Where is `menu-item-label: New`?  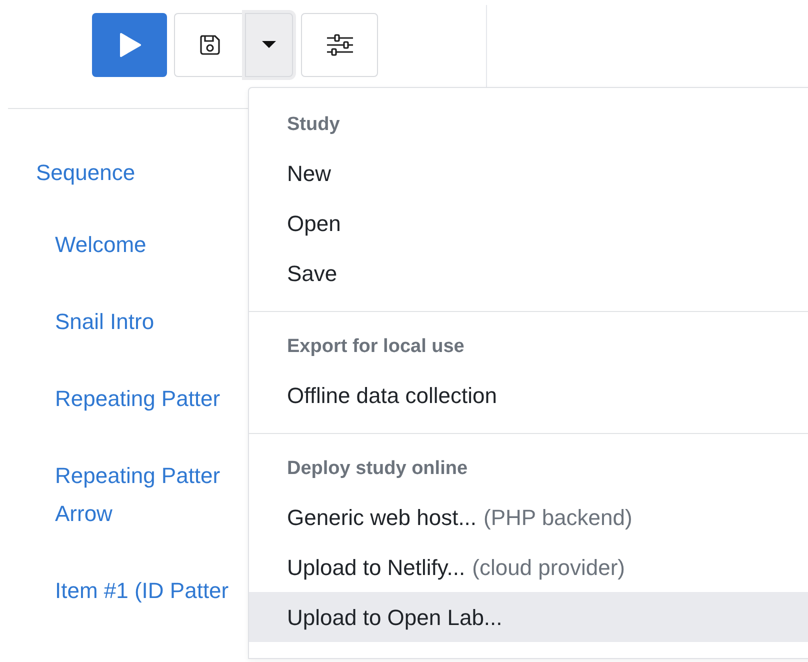
menu-item-label: New is located at coordinates (309, 174).